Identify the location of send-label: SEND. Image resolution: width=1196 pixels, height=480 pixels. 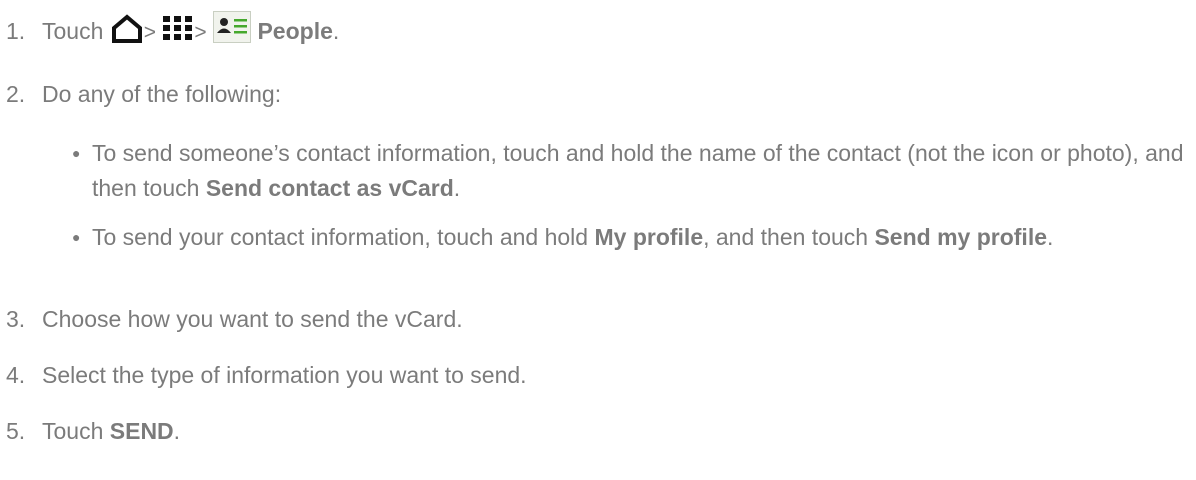
(141, 431).